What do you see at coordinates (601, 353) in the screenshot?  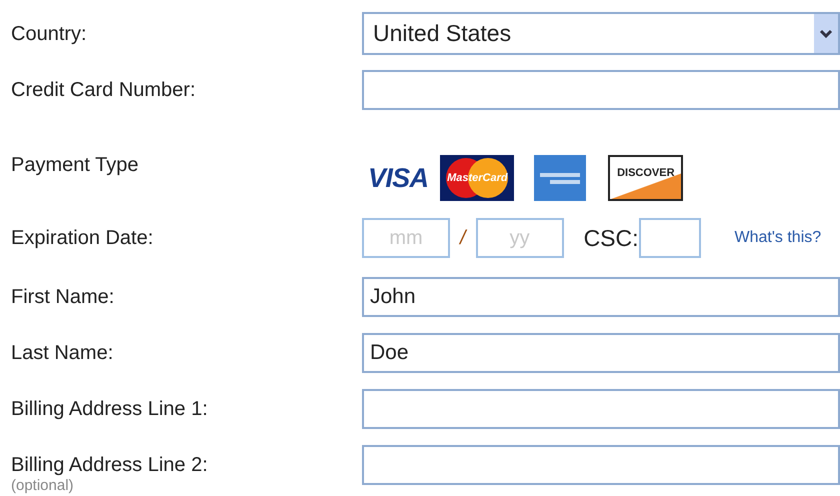 I see `text-input-field: Doe` at bounding box center [601, 353].